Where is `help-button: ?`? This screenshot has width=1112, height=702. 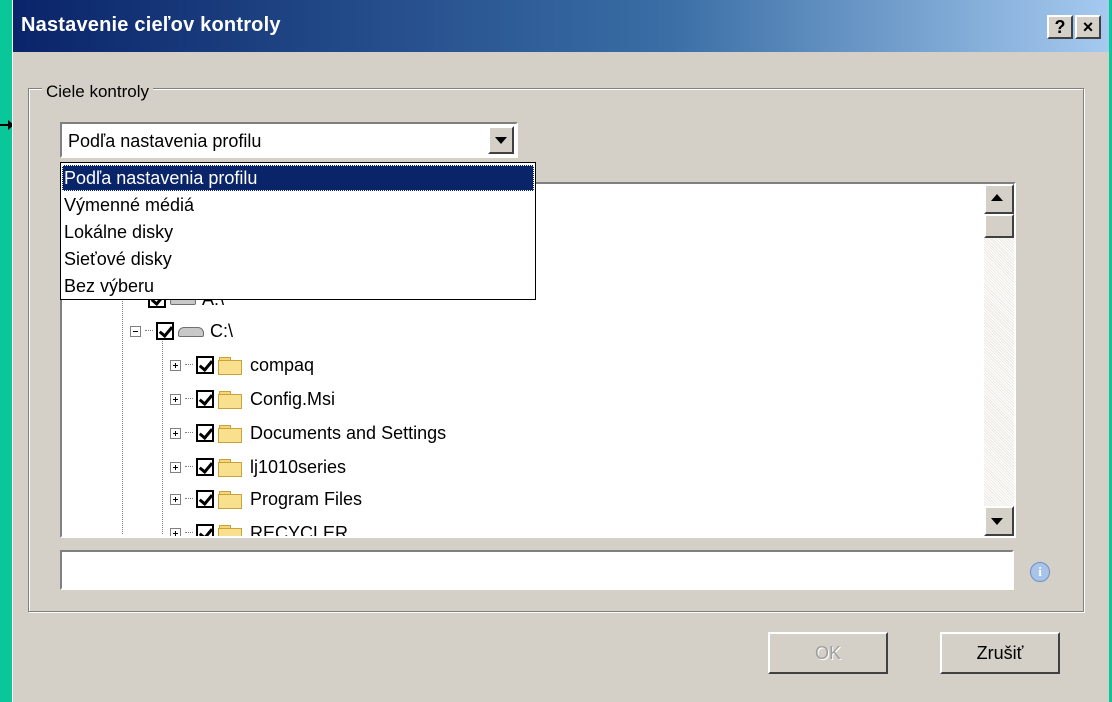
help-button: ? is located at coordinates (1060, 27).